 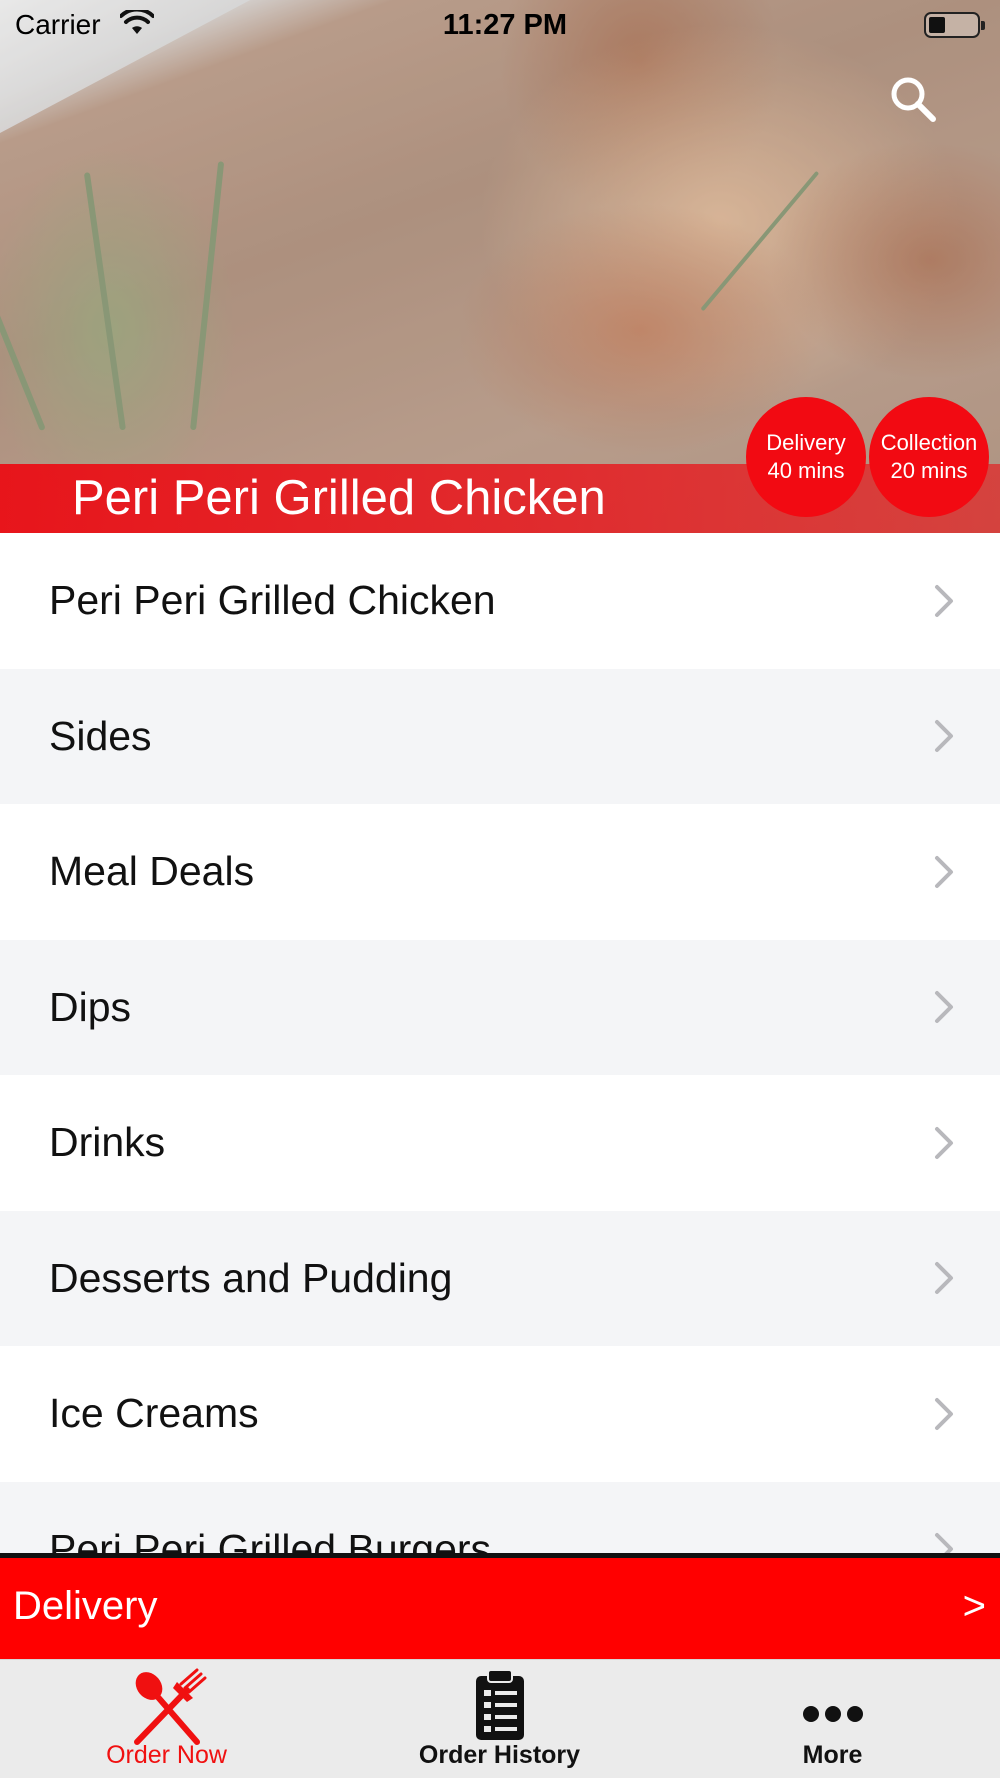 What do you see at coordinates (832, 1755) in the screenshot?
I see `tab-label: More` at bounding box center [832, 1755].